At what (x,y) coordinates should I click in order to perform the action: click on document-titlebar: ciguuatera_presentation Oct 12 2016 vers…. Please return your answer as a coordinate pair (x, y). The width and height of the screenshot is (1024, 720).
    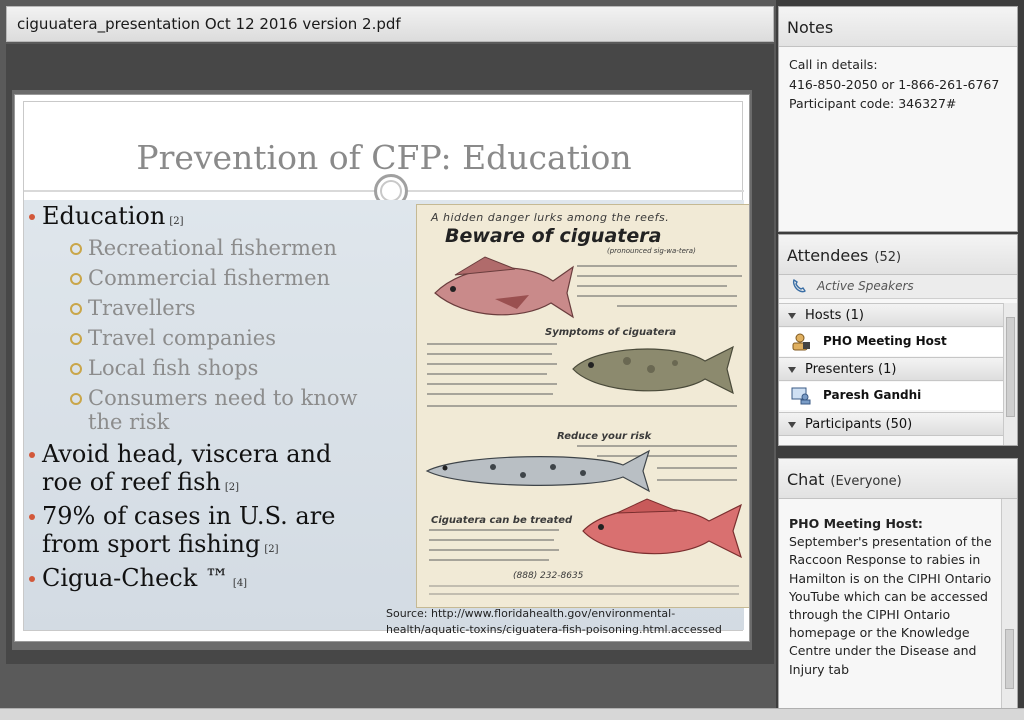
    Looking at the image, I should click on (390, 24).